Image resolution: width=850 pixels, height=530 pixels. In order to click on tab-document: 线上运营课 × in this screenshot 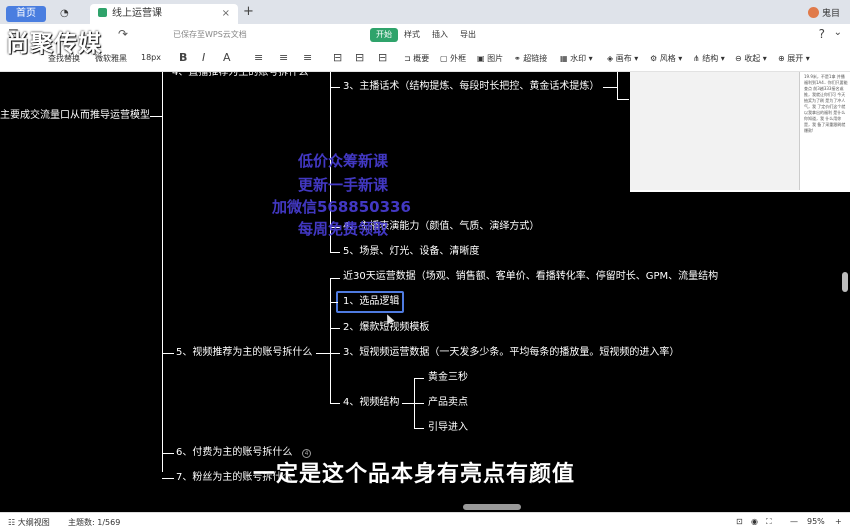, I will do `click(164, 14)`.